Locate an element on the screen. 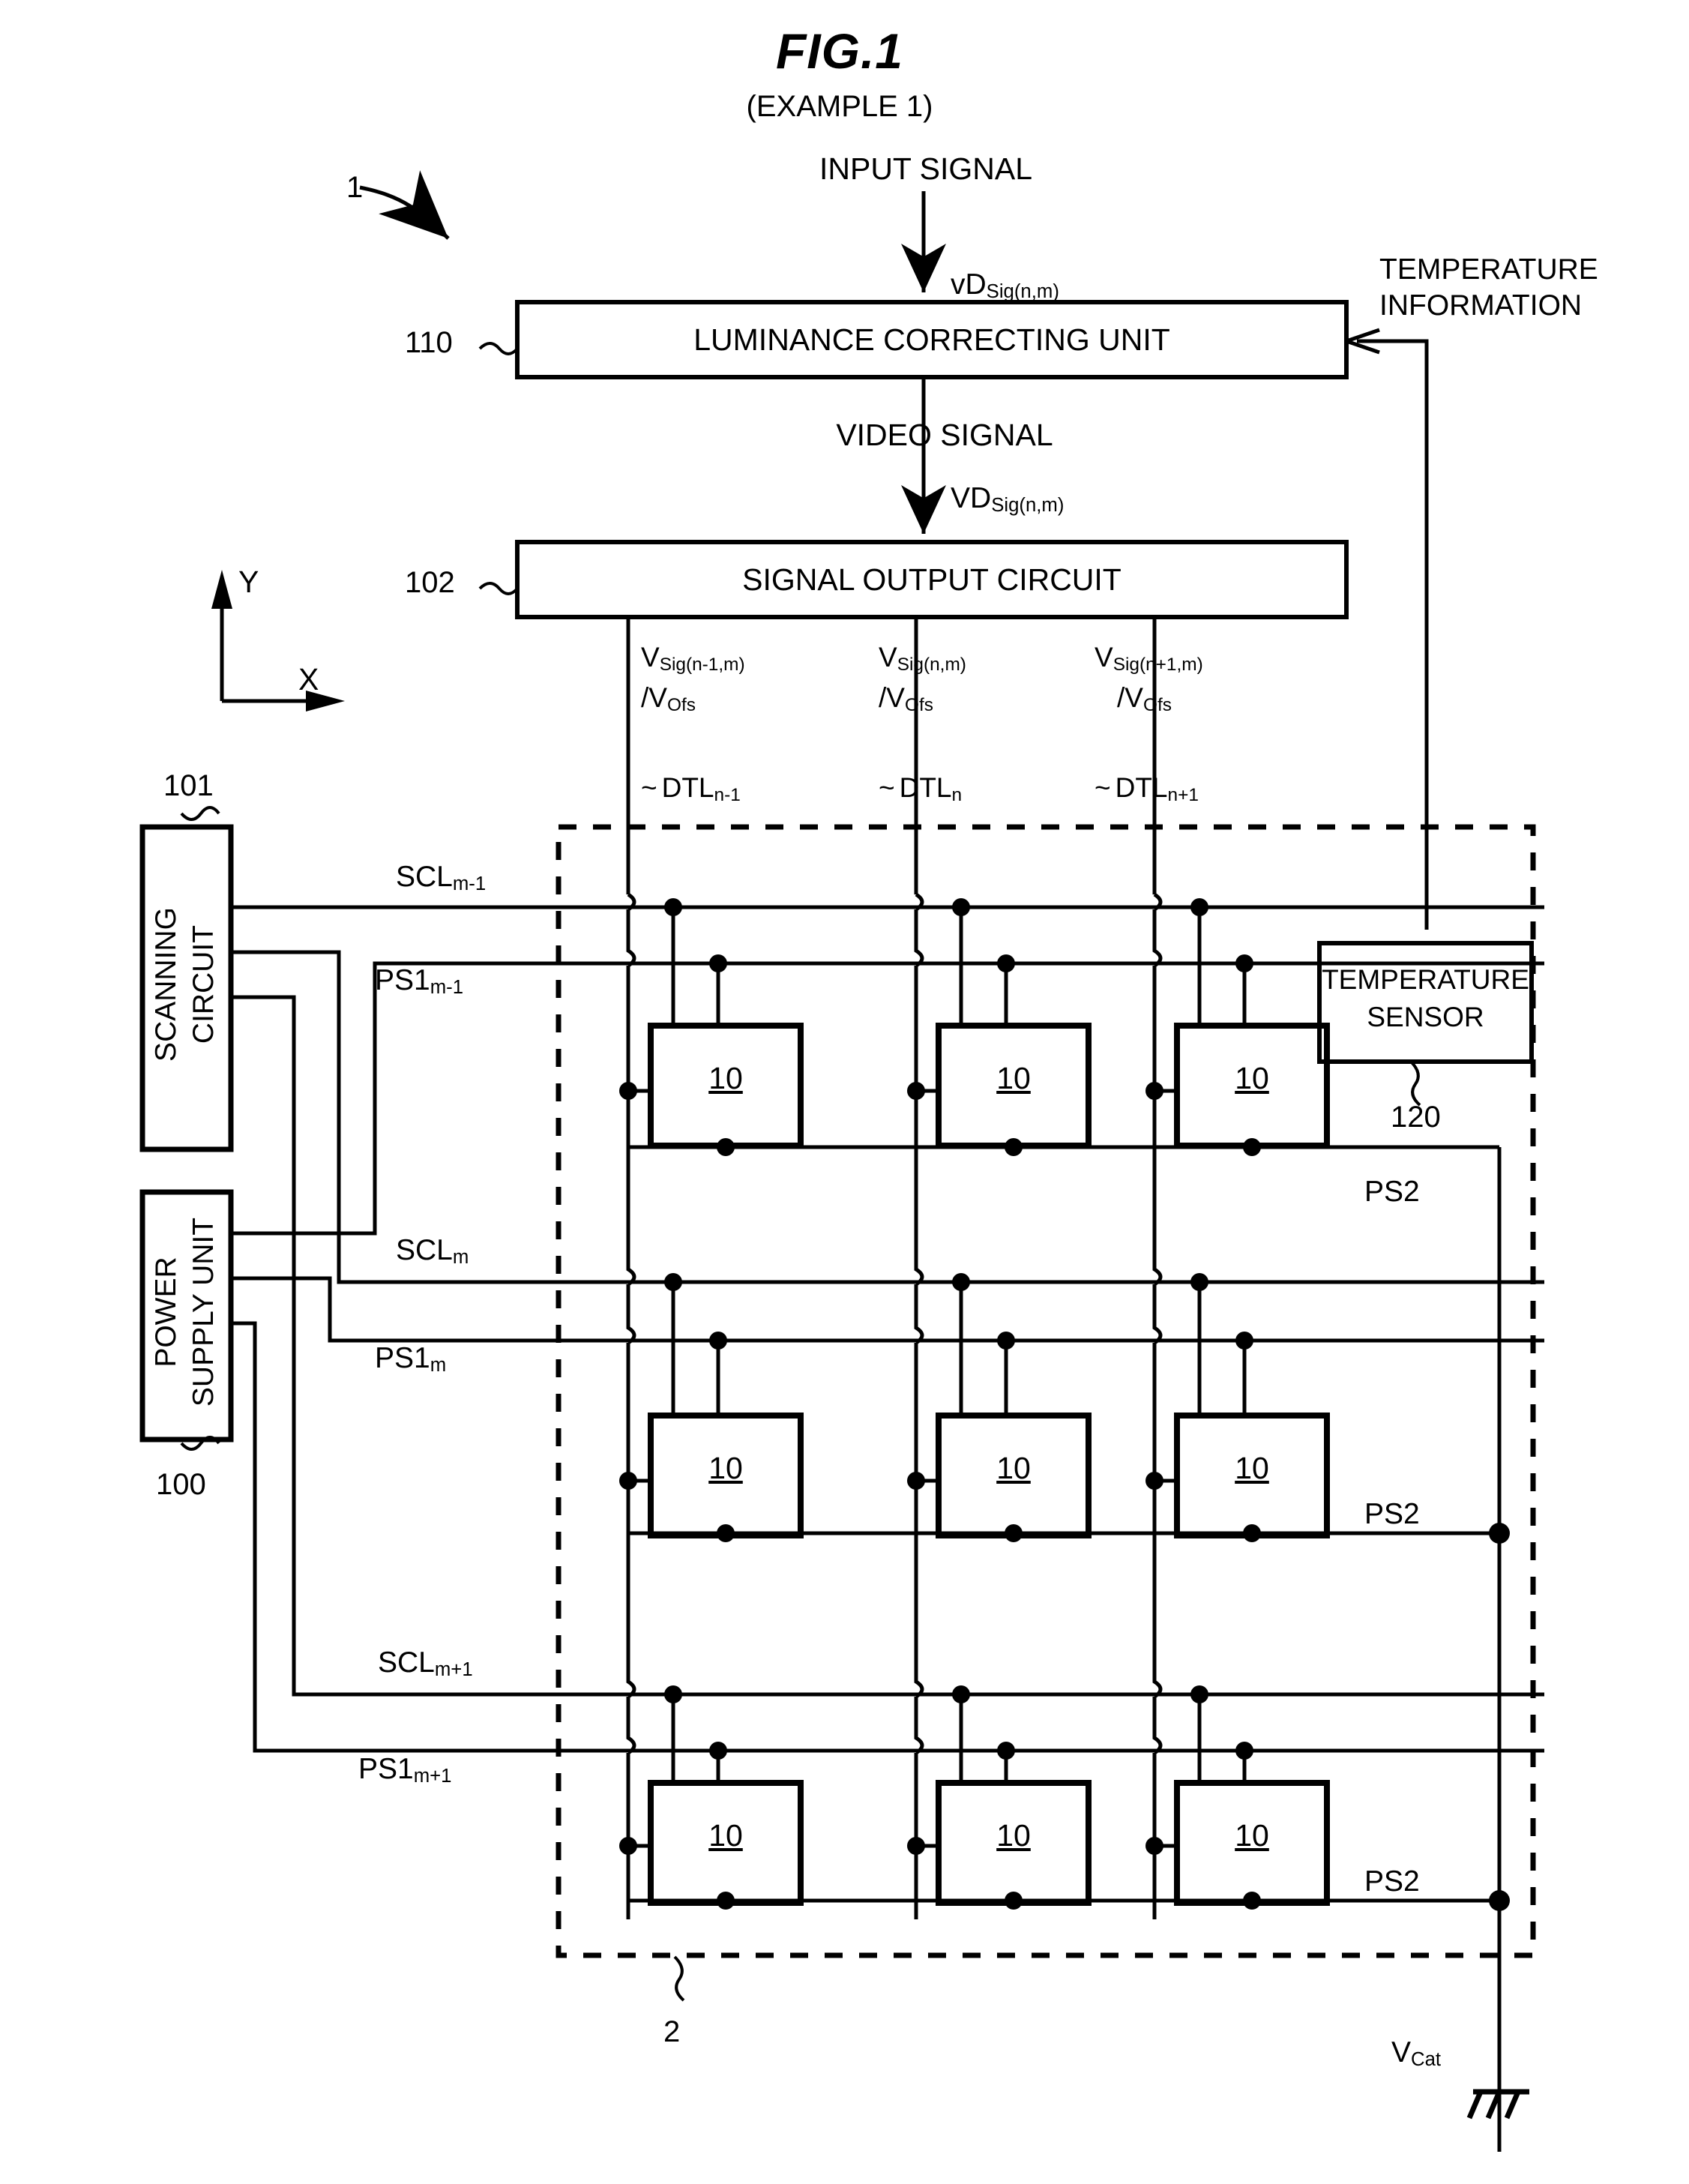 This screenshot has height=2184, width=1689. col3-vofs-label: /VOfs is located at coordinates (1144, 698).